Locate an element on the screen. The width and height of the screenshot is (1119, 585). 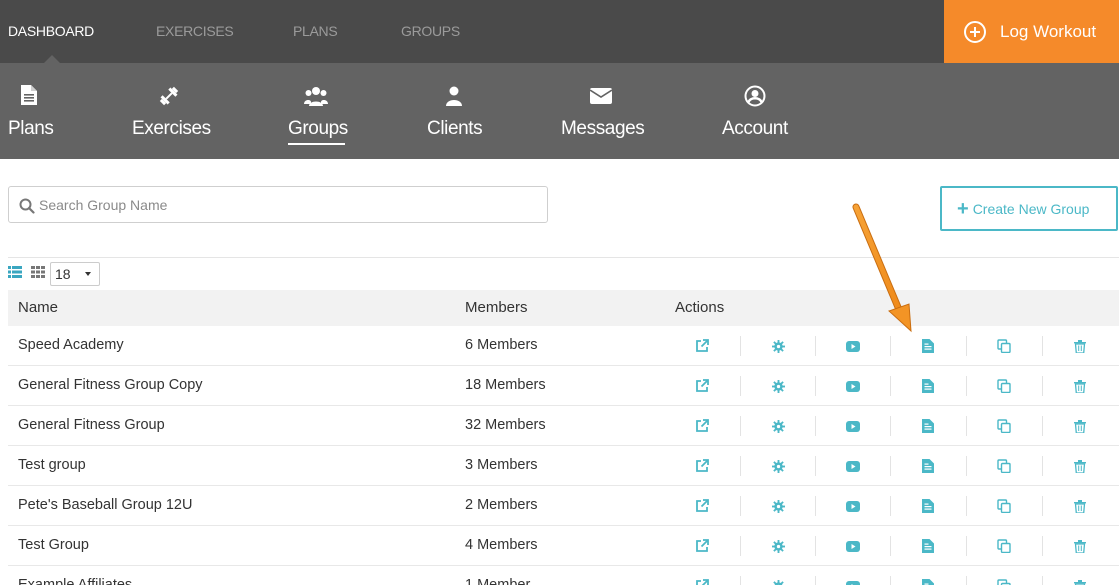
subnav-account: Account is located at coordinates (755, 111).